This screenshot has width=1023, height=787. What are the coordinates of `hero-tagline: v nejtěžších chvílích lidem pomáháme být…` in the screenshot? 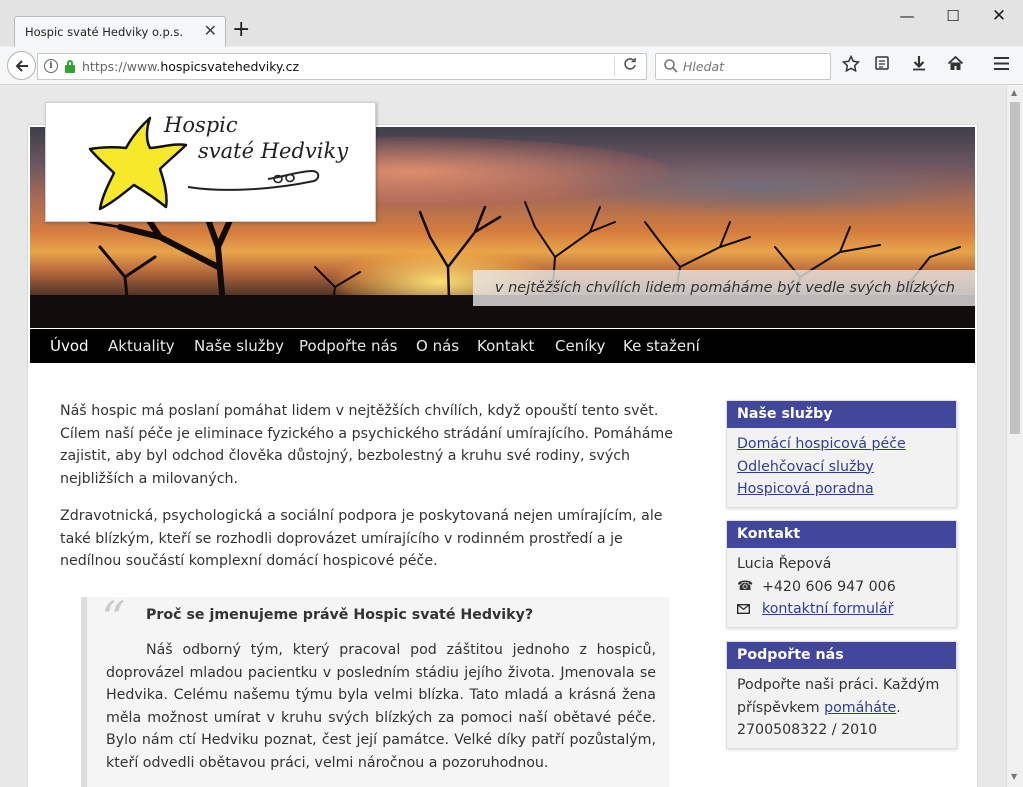 It's located at (723, 288).